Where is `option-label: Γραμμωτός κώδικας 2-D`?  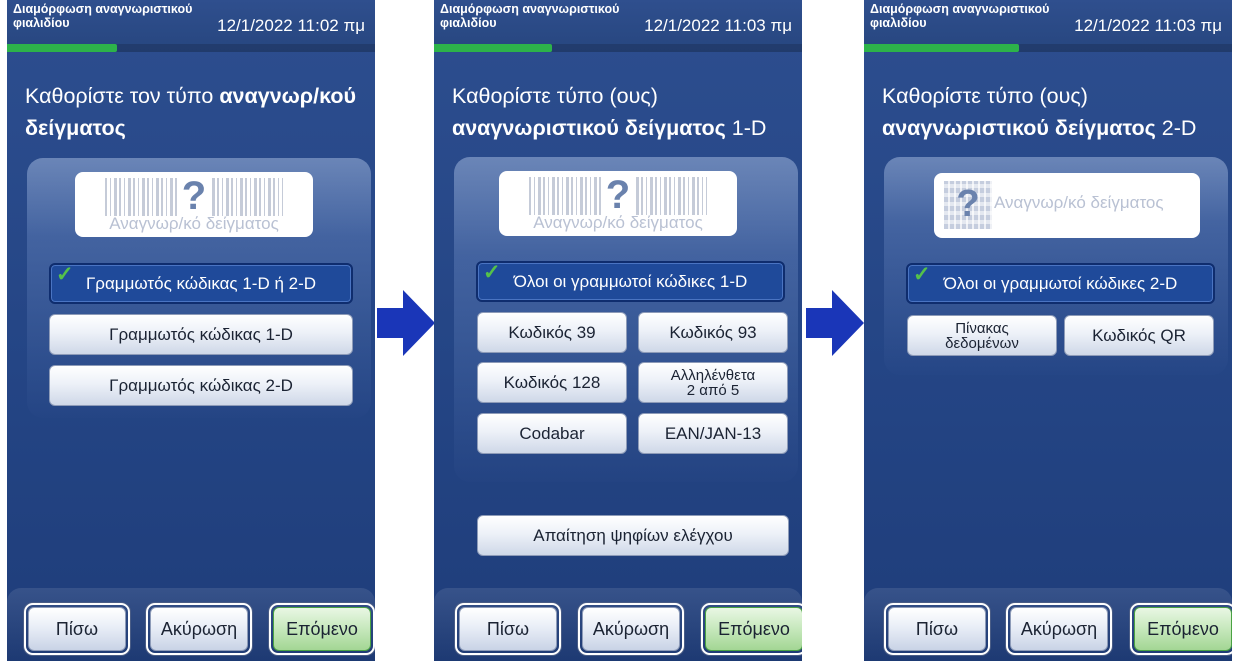
option-label: Γραμμωτός κώδικας 2-D is located at coordinates (201, 385).